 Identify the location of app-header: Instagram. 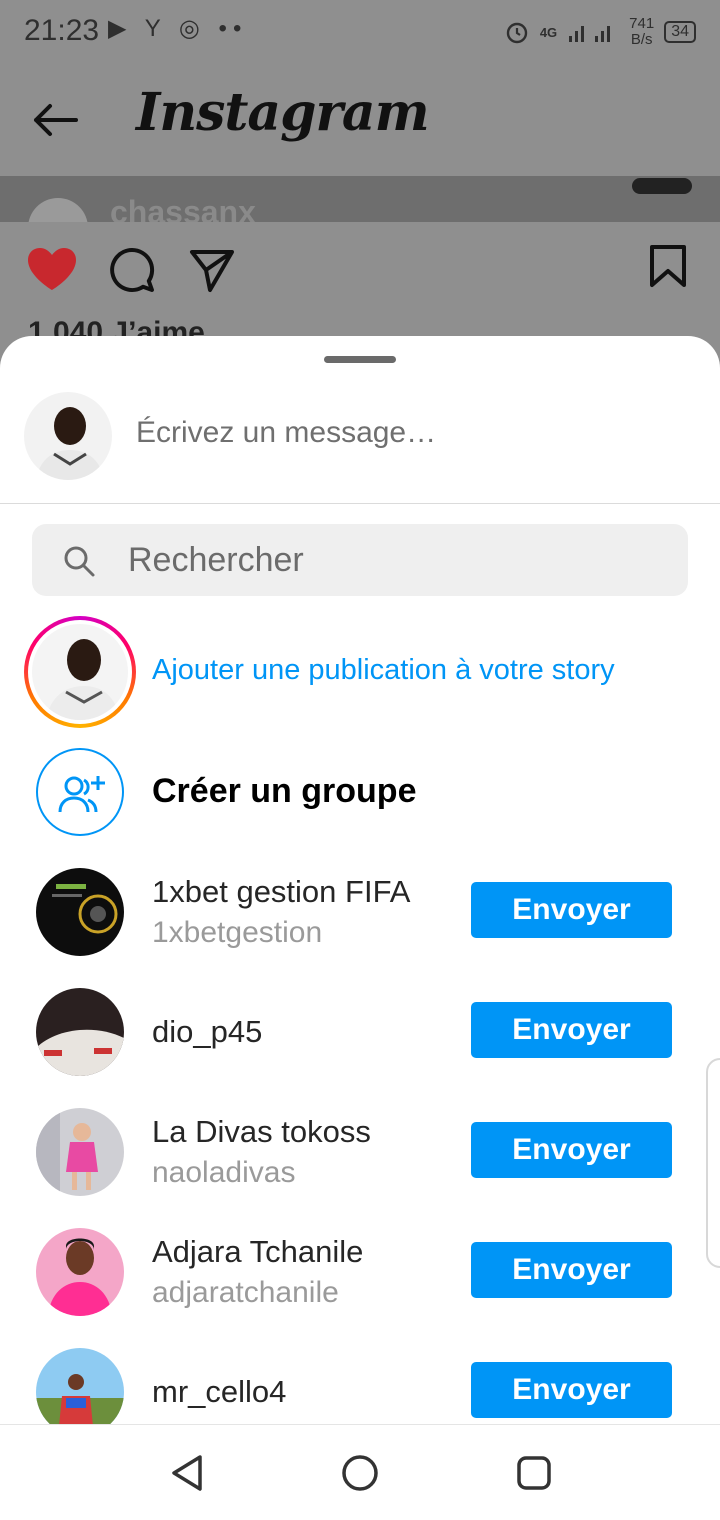
(360, 120).